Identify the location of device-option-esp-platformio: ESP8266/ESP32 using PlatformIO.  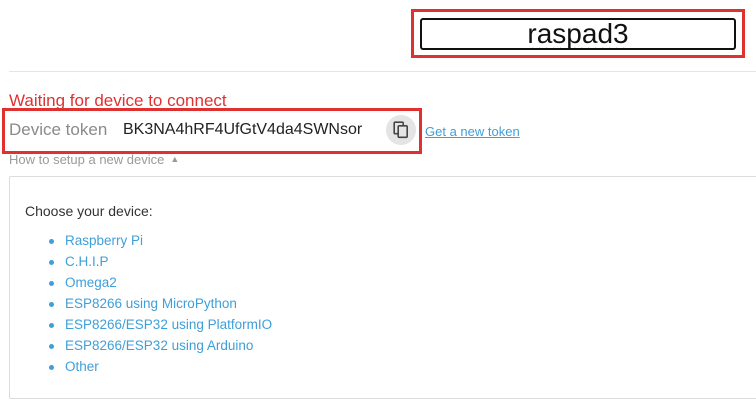
(148, 326).